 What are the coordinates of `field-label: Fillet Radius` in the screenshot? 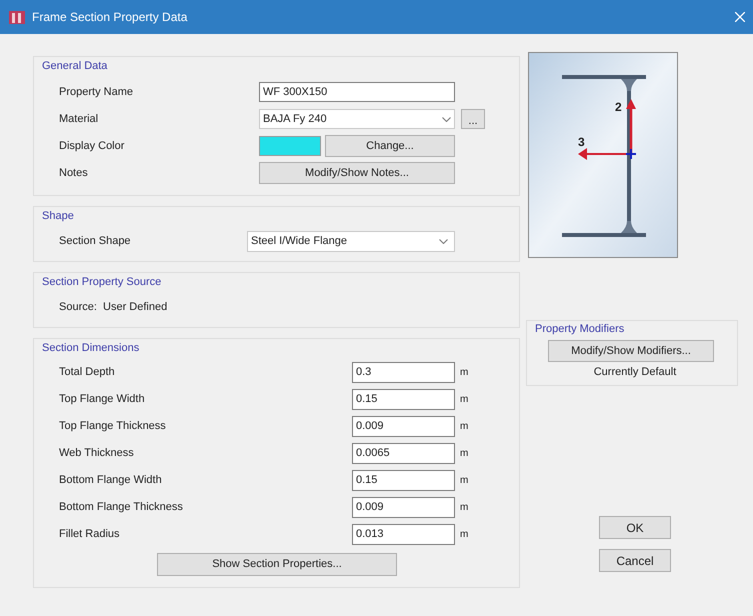 It's located at (90, 534).